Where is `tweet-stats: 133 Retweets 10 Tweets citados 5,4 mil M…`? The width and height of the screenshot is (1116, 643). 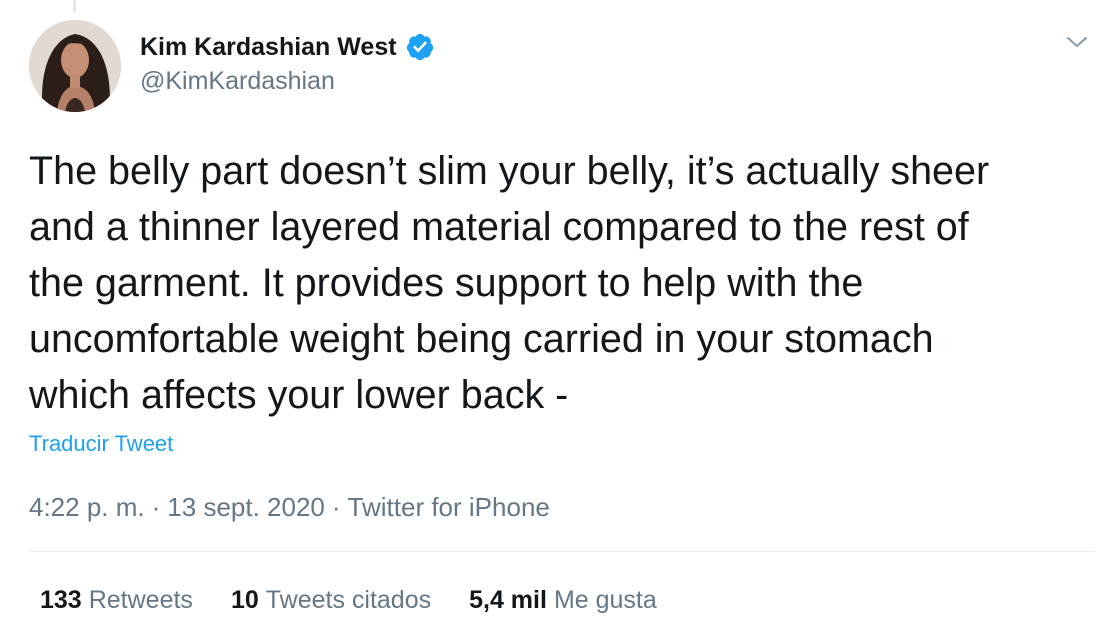
tweet-stats: 133 Retweets 10 Tweets citados 5,4 mil M… is located at coordinates (348, 600).